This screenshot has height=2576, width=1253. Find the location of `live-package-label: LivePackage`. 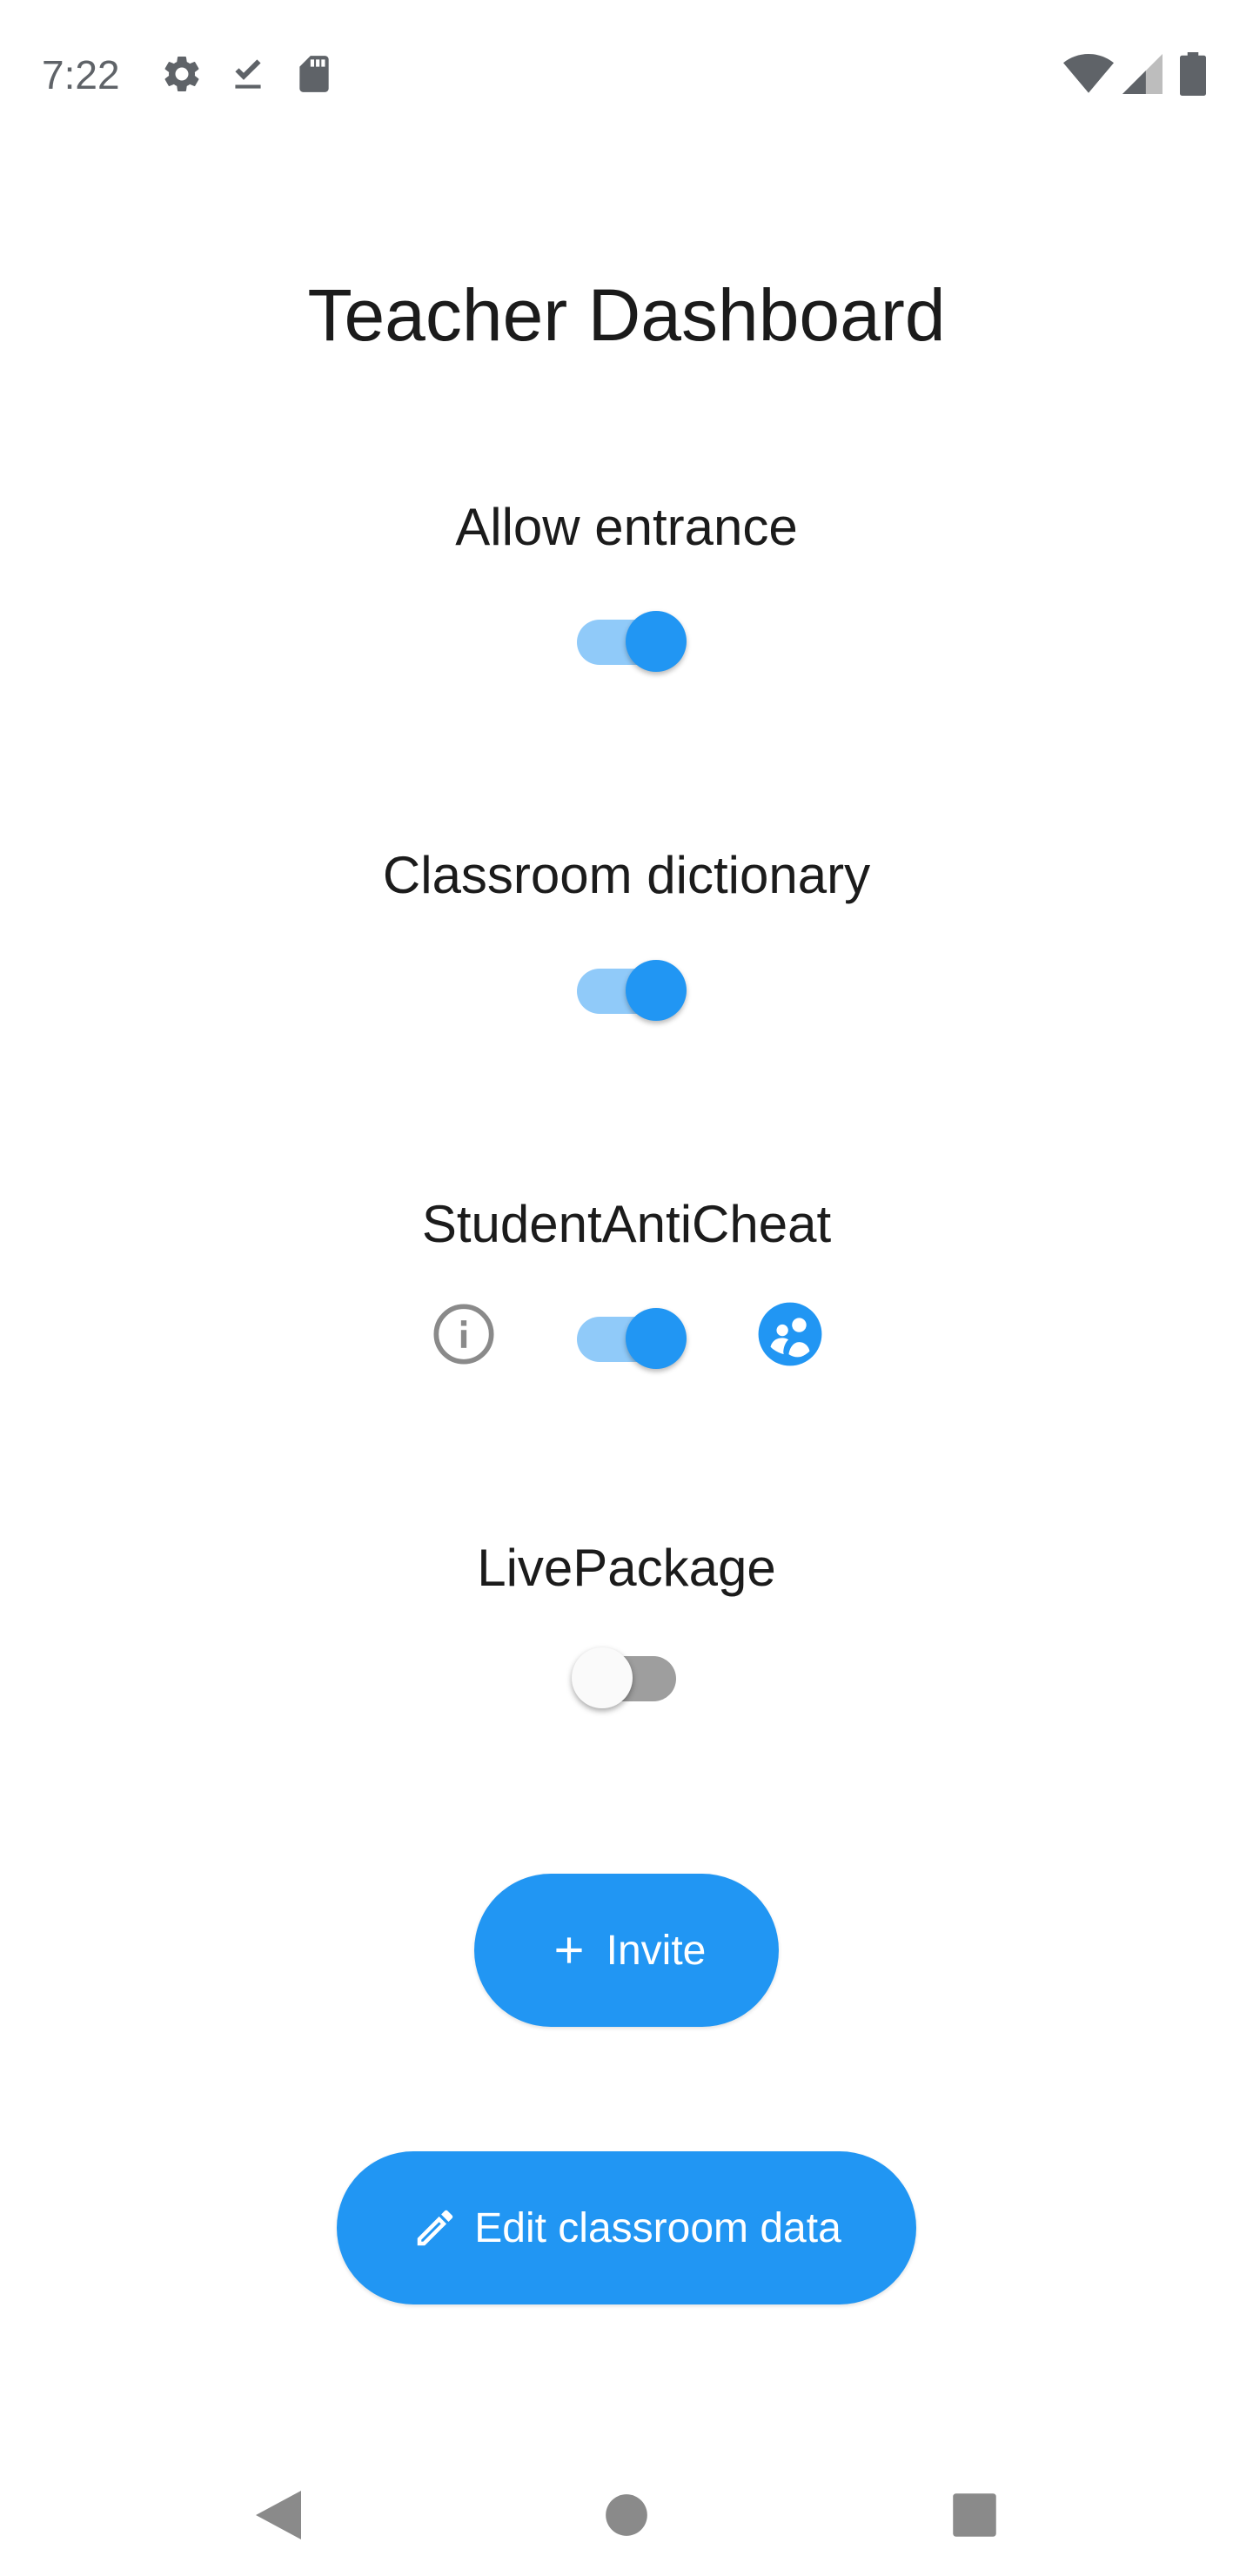

live-package-label: LivePackage is located at coordinates (626, 1568).